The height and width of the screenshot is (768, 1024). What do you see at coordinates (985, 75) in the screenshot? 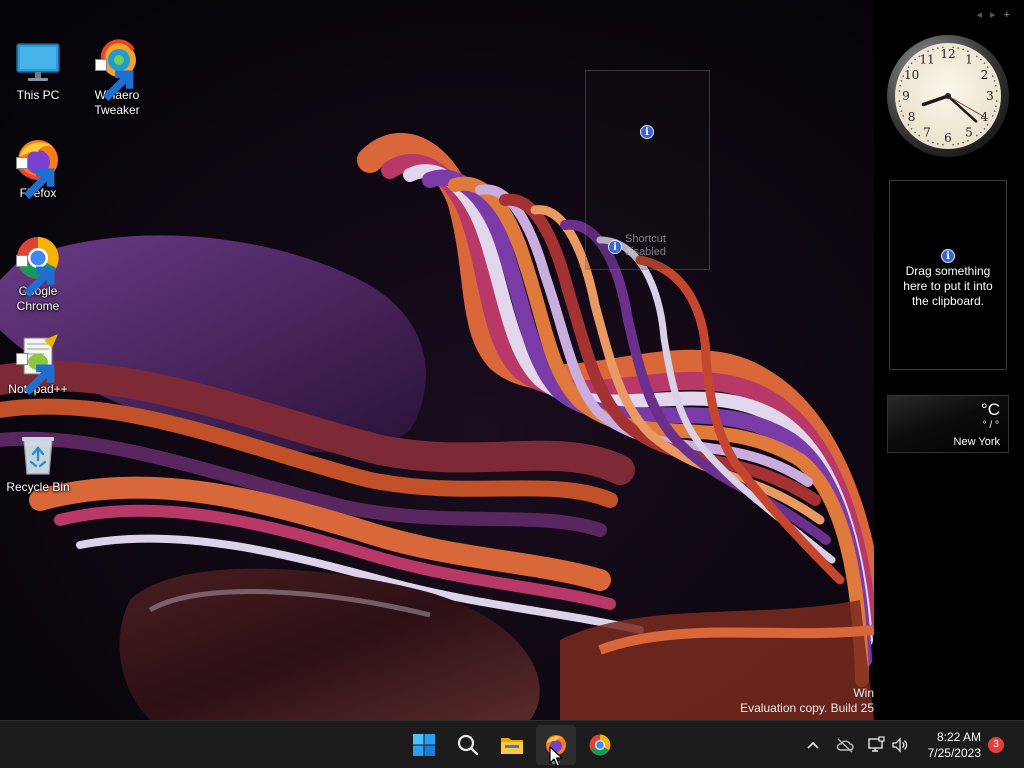
I see `clock-numeral: 2` at bounding box center [985, 75].